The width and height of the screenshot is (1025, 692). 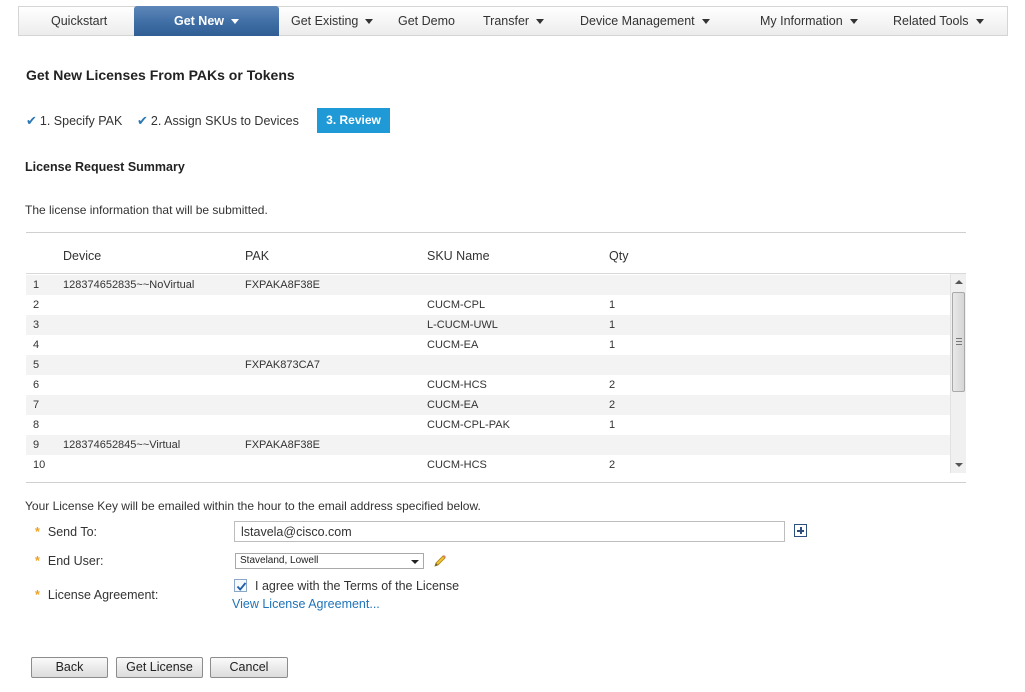 What do you see at coordinates (129, 285) in the screenshot?
I see `cell-device: 128374652835~~NoVirtual` at bounding box center [129, 285].